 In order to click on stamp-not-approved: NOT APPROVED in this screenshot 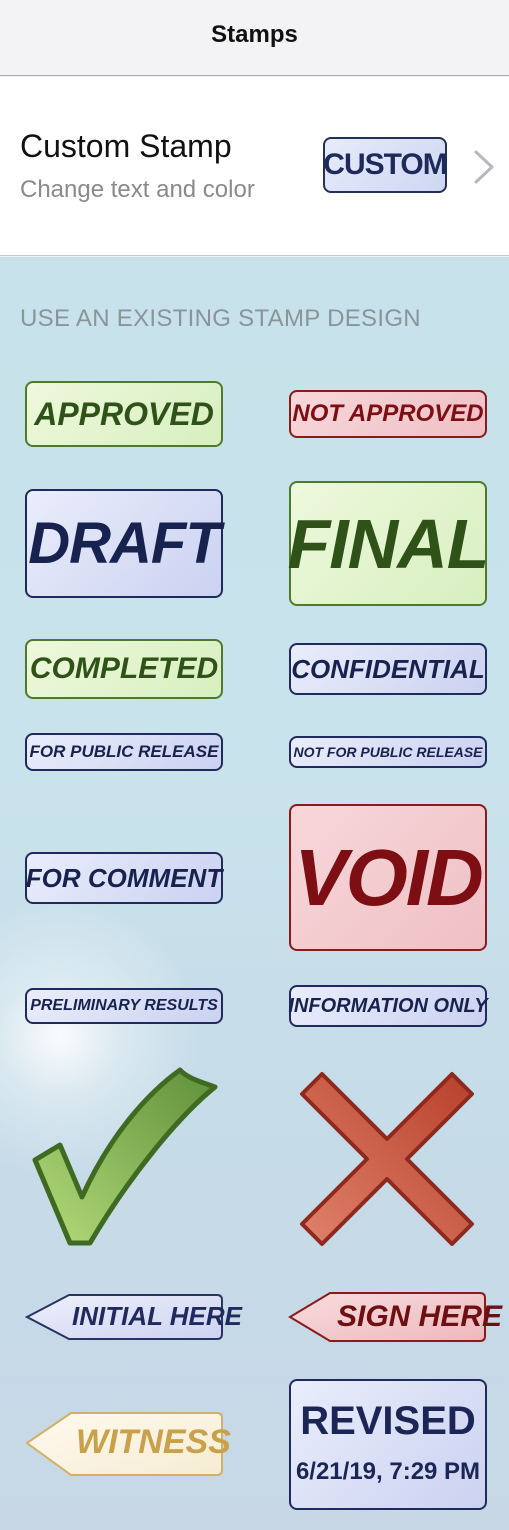, I will do `click(388, 414)`.